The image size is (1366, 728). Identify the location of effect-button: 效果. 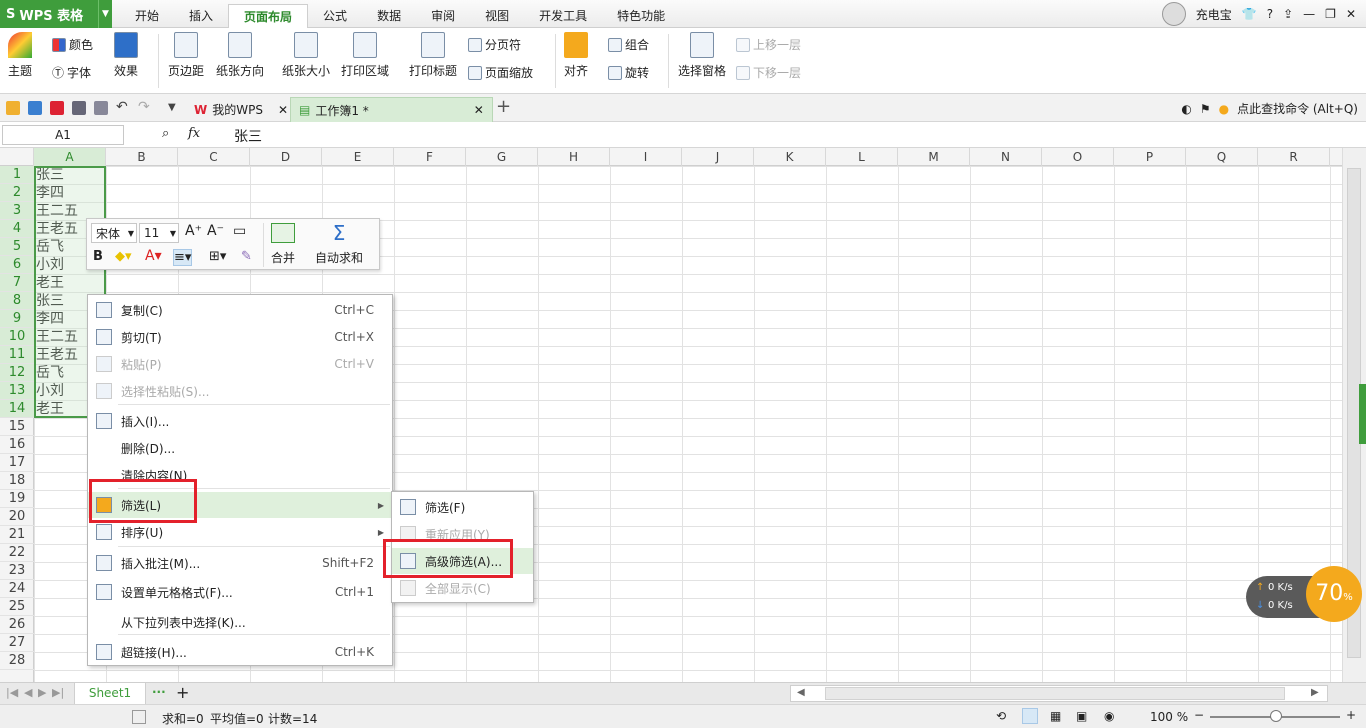
(126, 55).